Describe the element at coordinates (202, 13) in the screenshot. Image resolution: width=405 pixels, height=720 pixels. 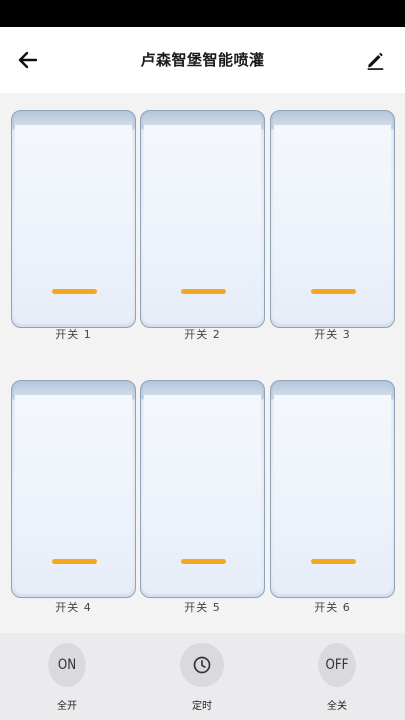
I see `status-bar` at that location.